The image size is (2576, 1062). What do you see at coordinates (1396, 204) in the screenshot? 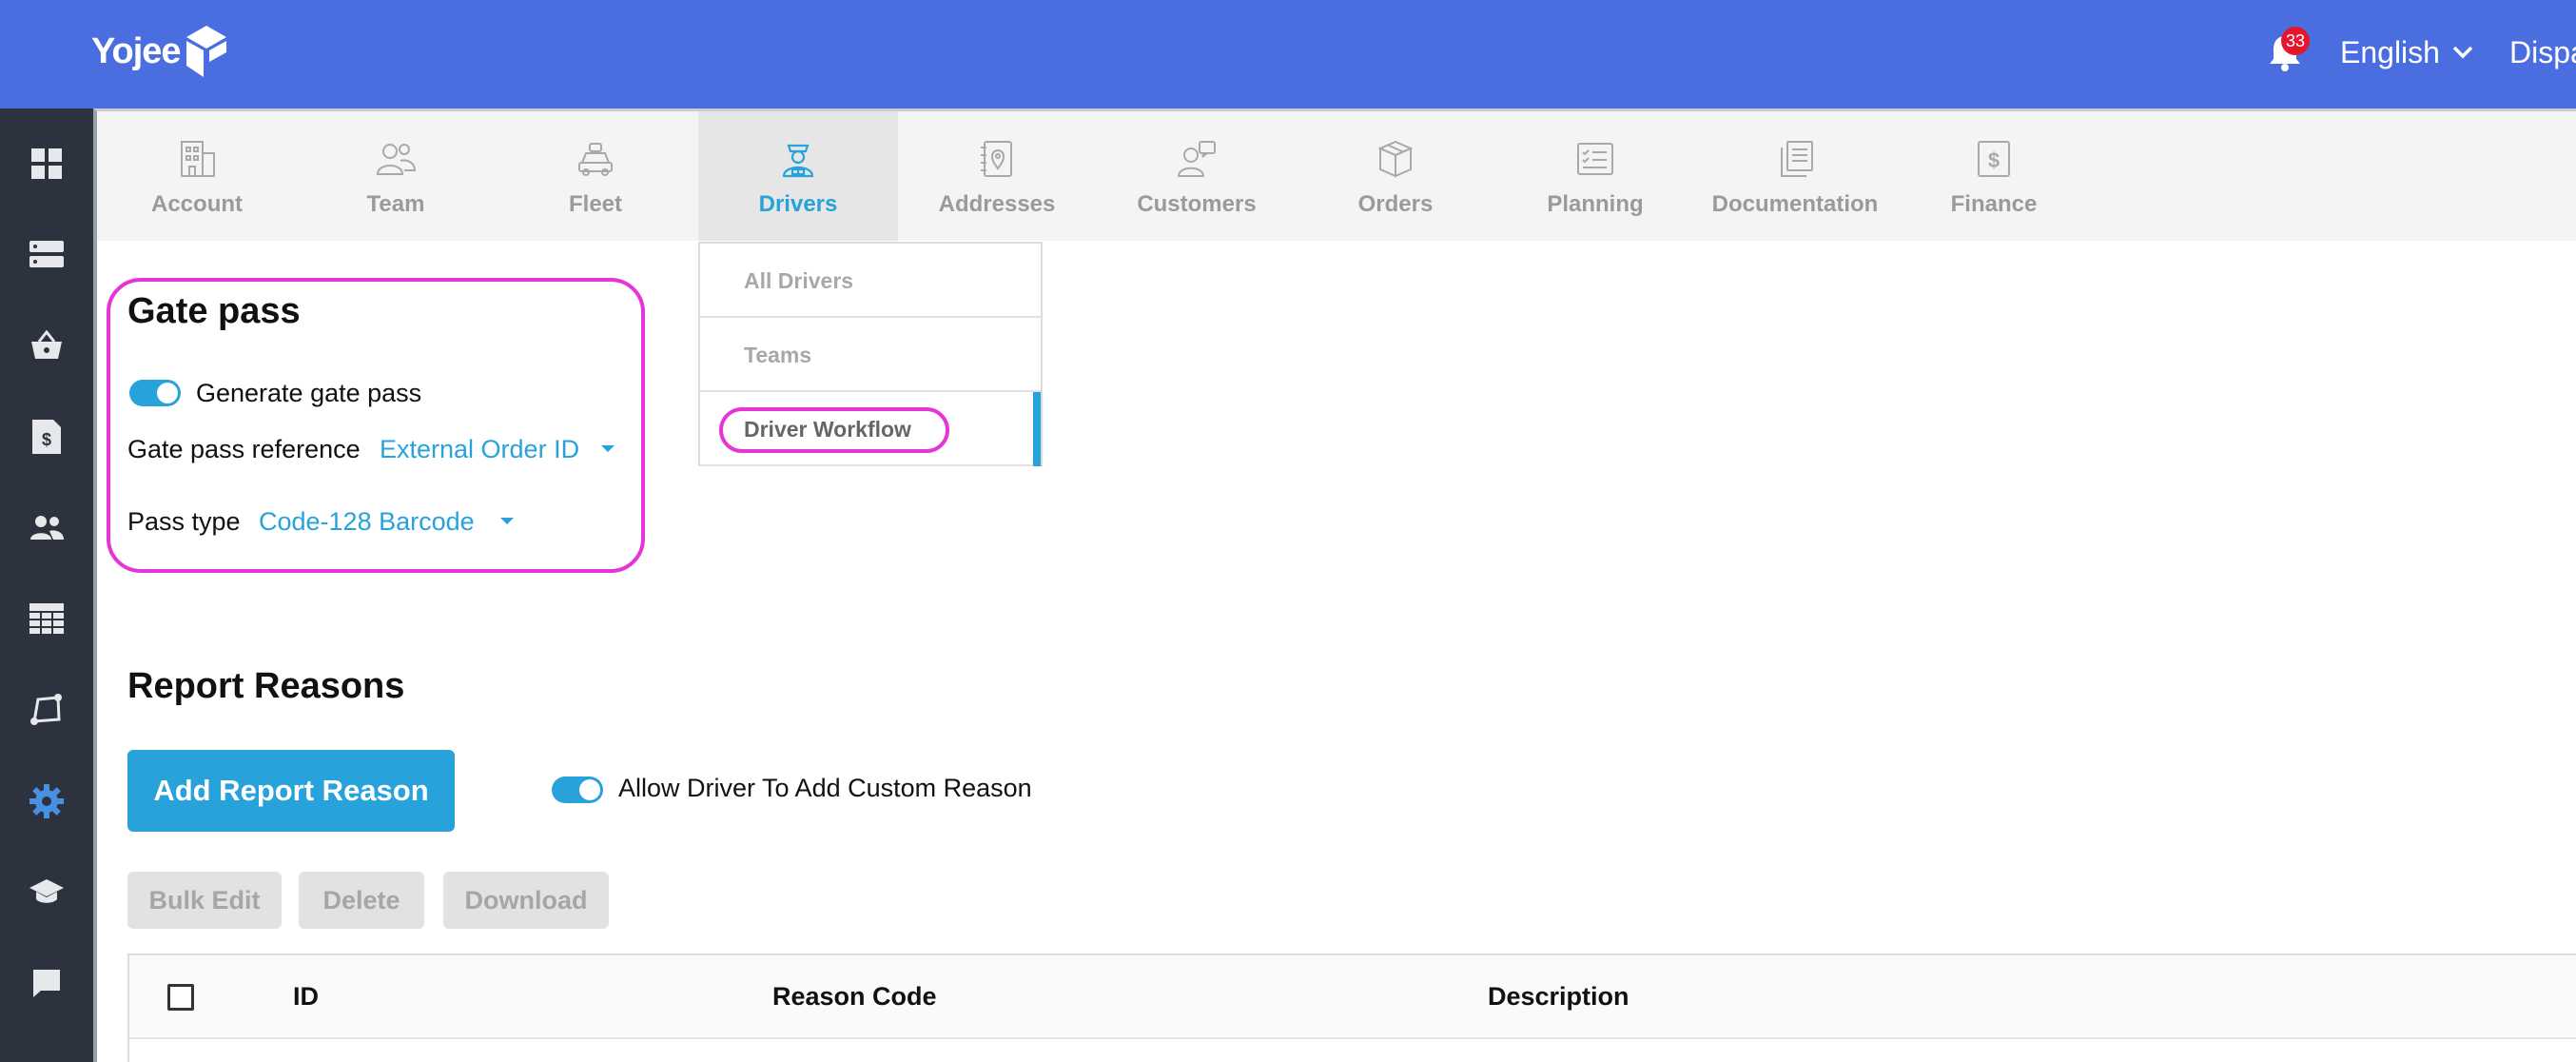
I see `tab-label: Orders` at bounding box center [1396, 204].